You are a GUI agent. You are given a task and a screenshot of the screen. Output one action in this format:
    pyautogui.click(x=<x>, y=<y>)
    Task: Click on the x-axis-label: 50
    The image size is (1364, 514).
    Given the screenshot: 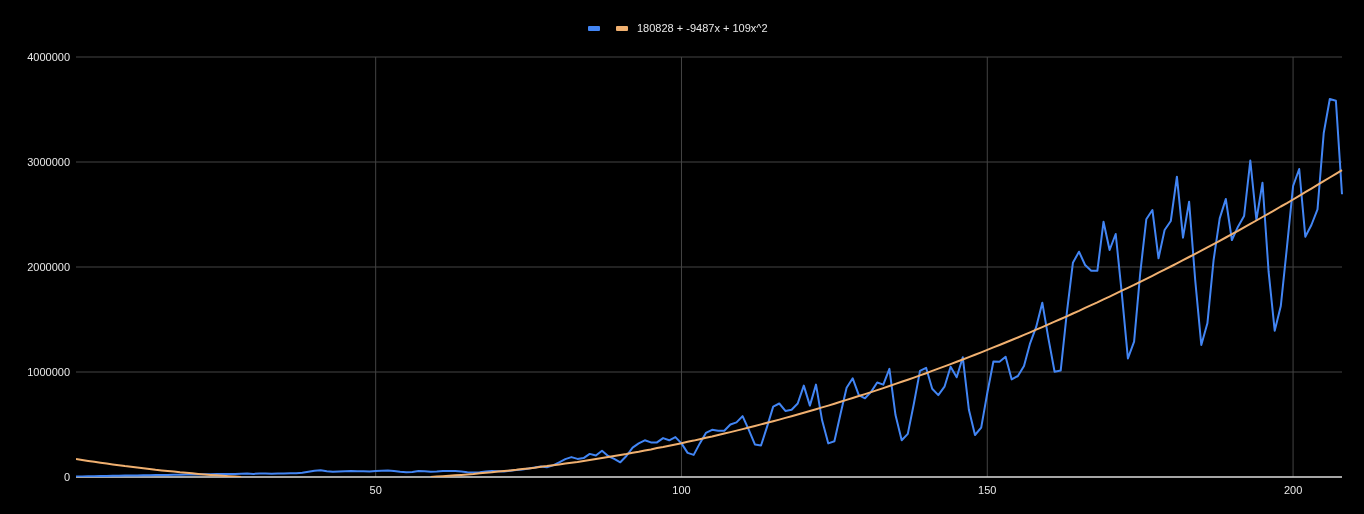 What is the action you would take?
    pyautogui.click(x=375, y=490)
    